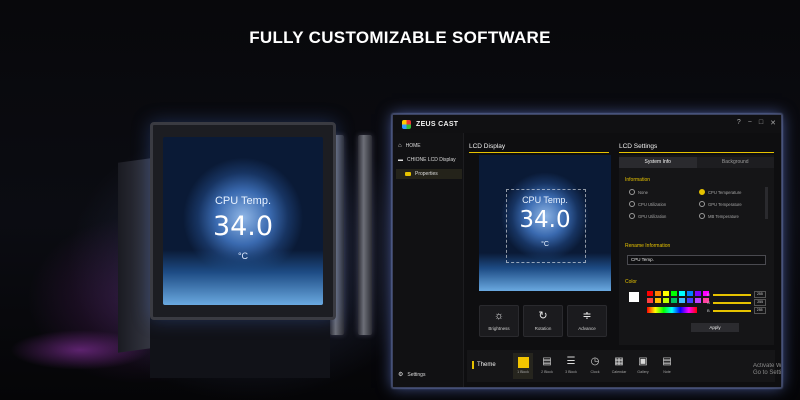 Image resolution: width=800 pixels, height=400 pixels. Describe the element at coordinates (647, 204) in the screenshot. I see `option-cpu-utilization: CPU Utilization` at that location.